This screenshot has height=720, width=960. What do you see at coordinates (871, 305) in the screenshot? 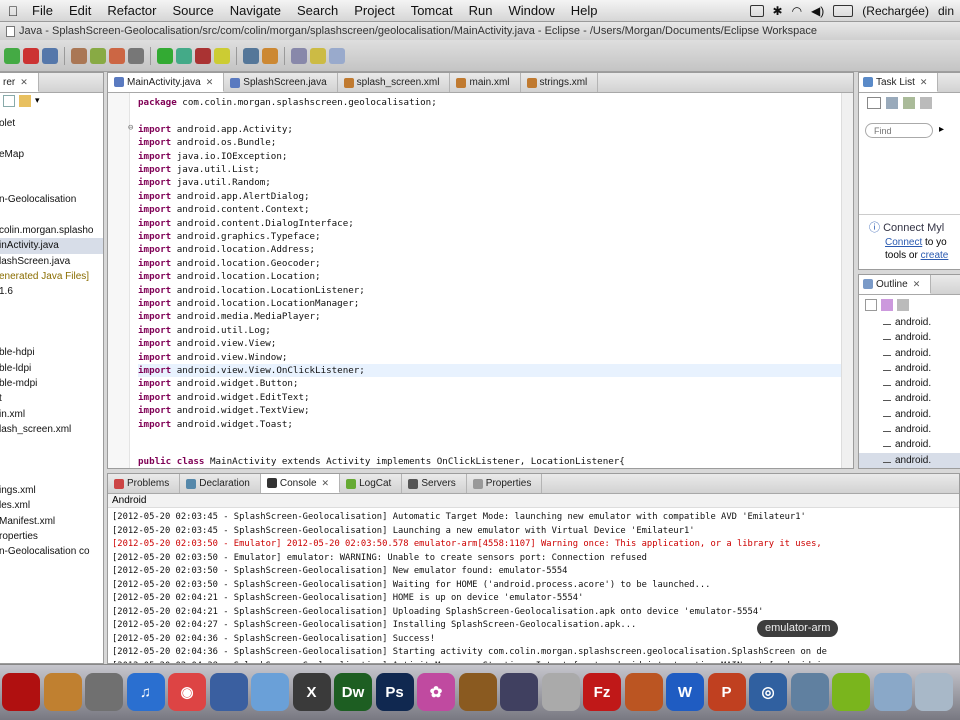
I see `sort-icon` at bounding box center [871, 305].